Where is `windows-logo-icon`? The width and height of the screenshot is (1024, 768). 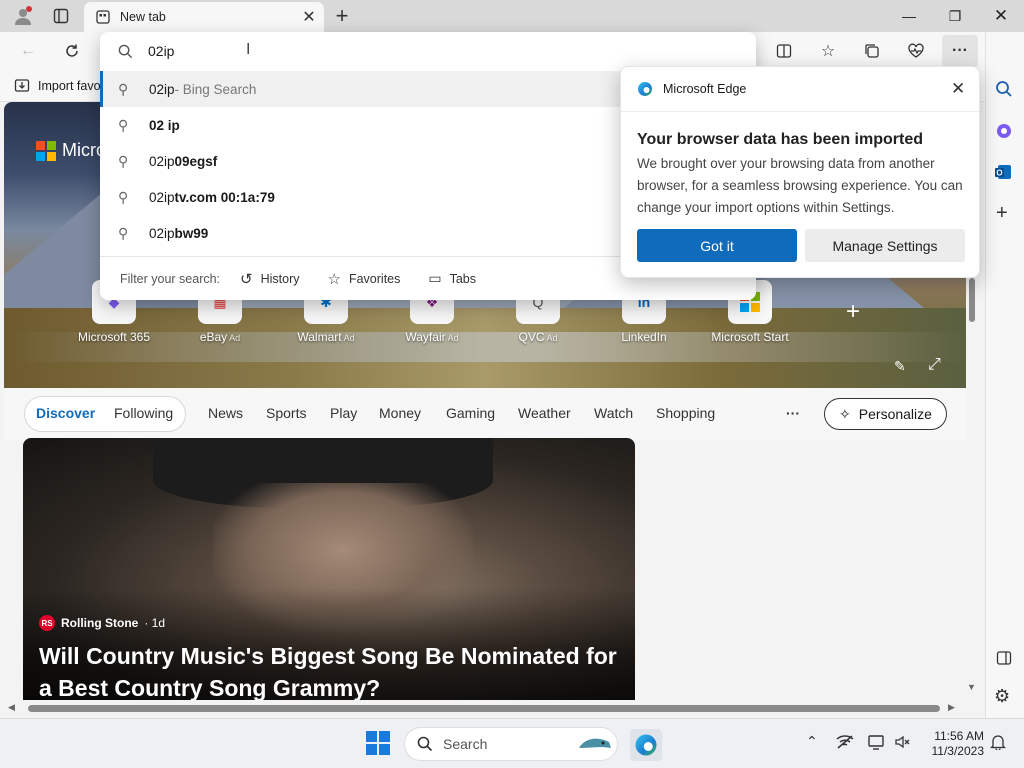
windows-logo-icon is located at coordinates (378, 743).